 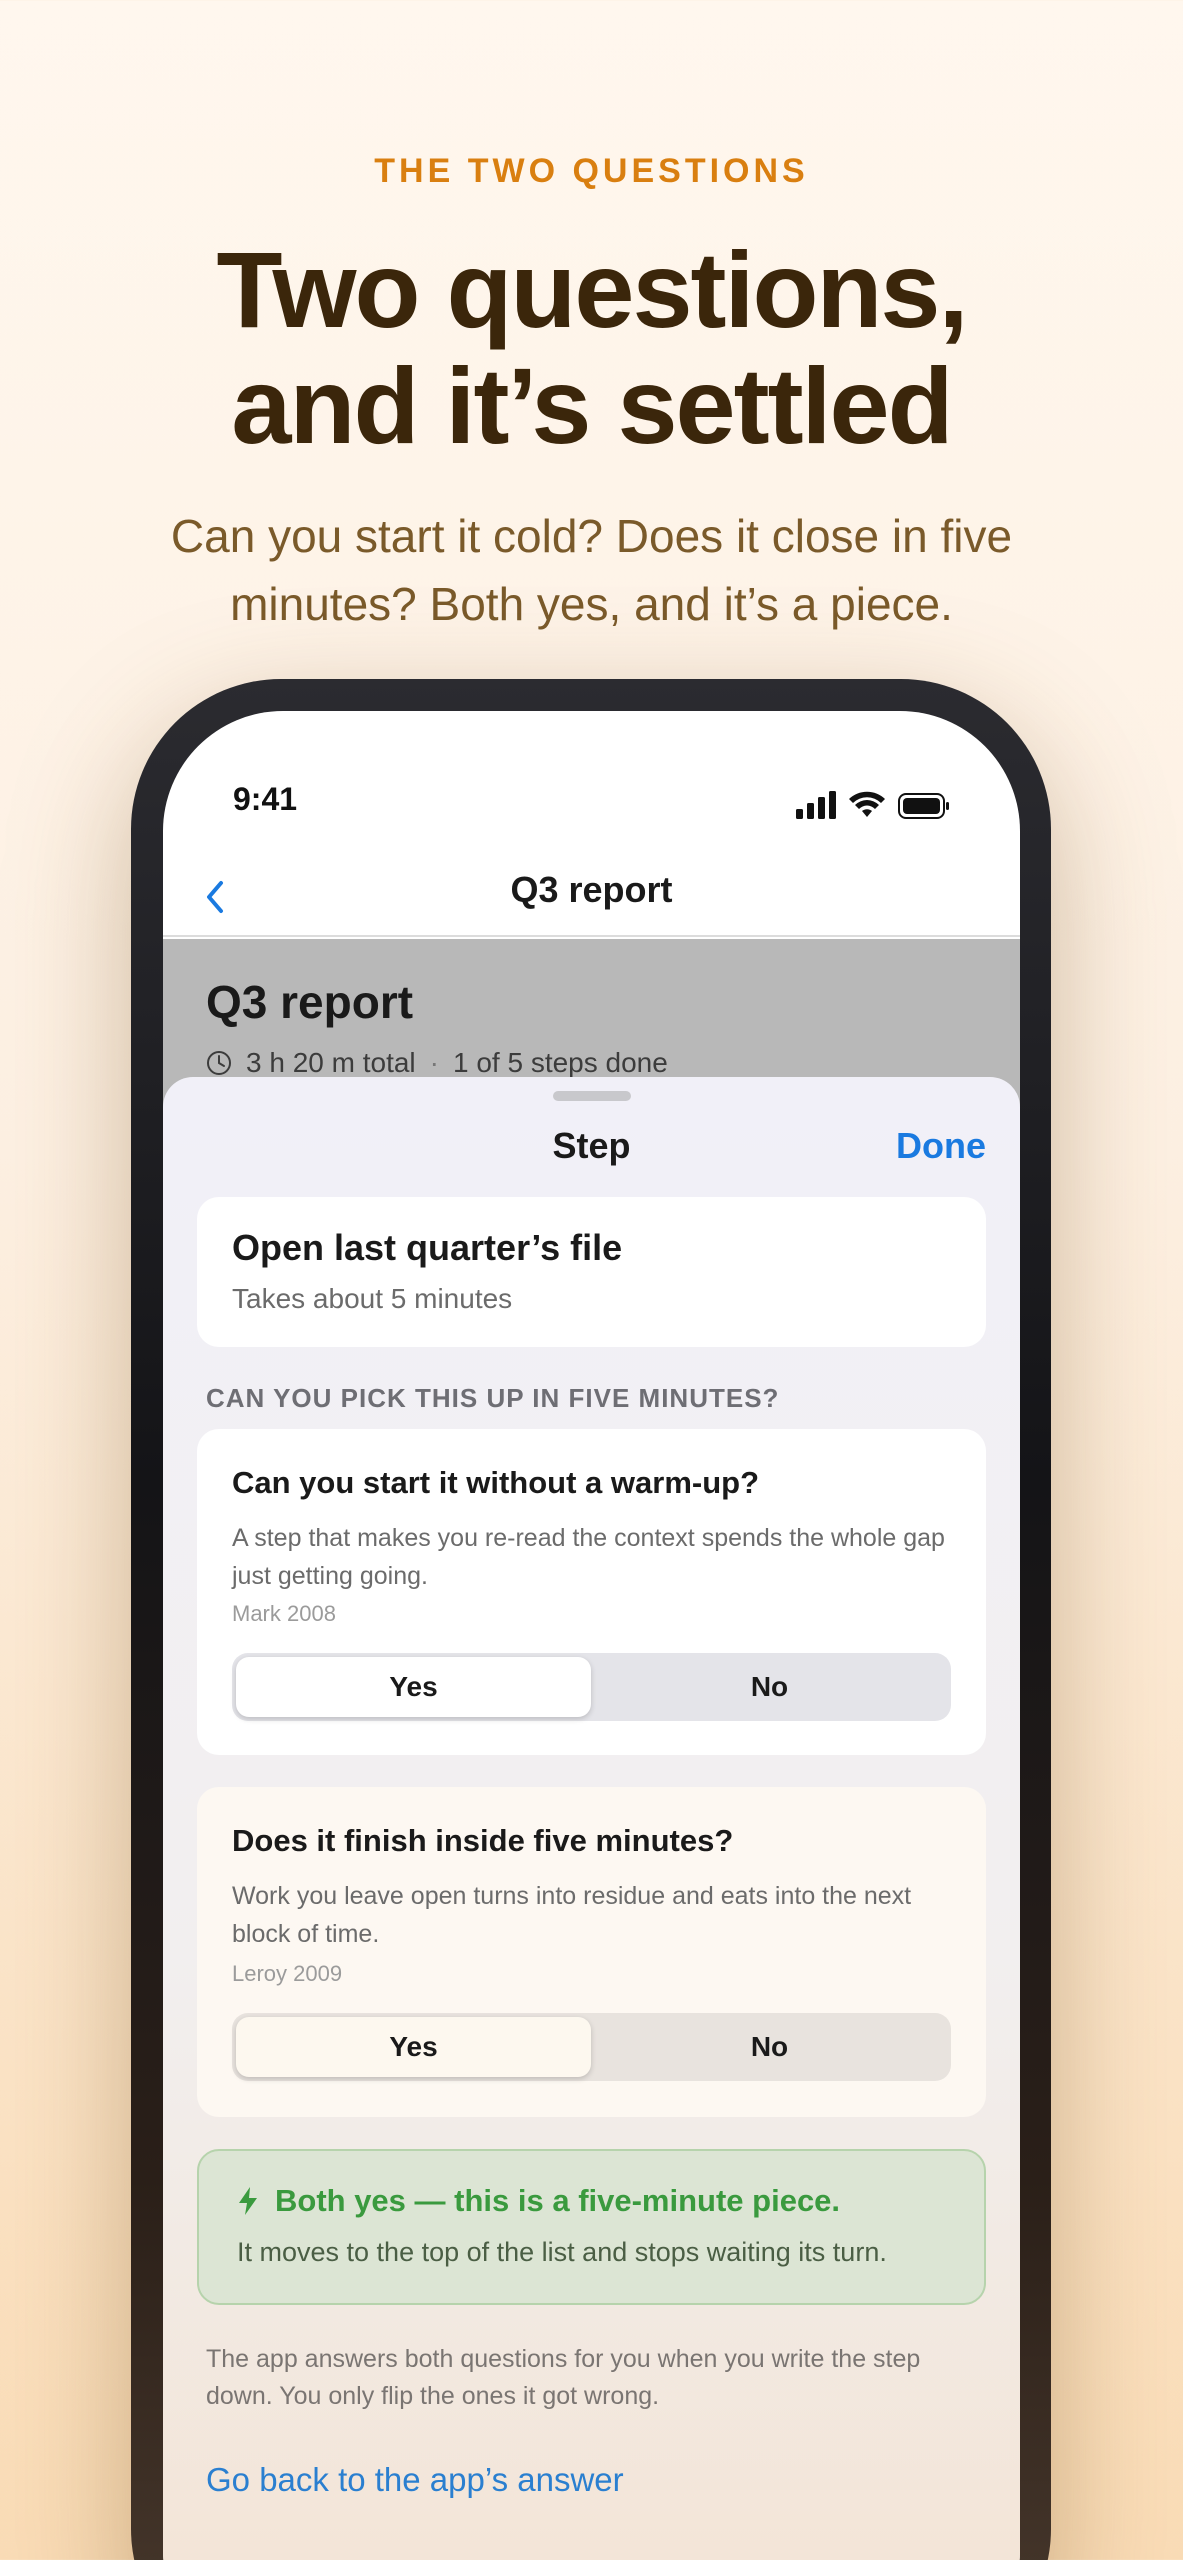 I want to click on step-duration: Takes about 5 minutes, so click(x=372, y=1298).